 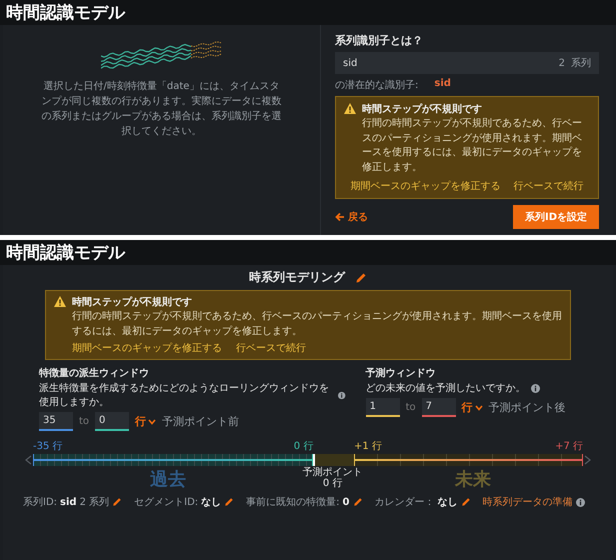 What do you see at coordinates (95, 502) in the screenshot?
I see `footer-count: 2 系列` at bounding box center [95, 502].